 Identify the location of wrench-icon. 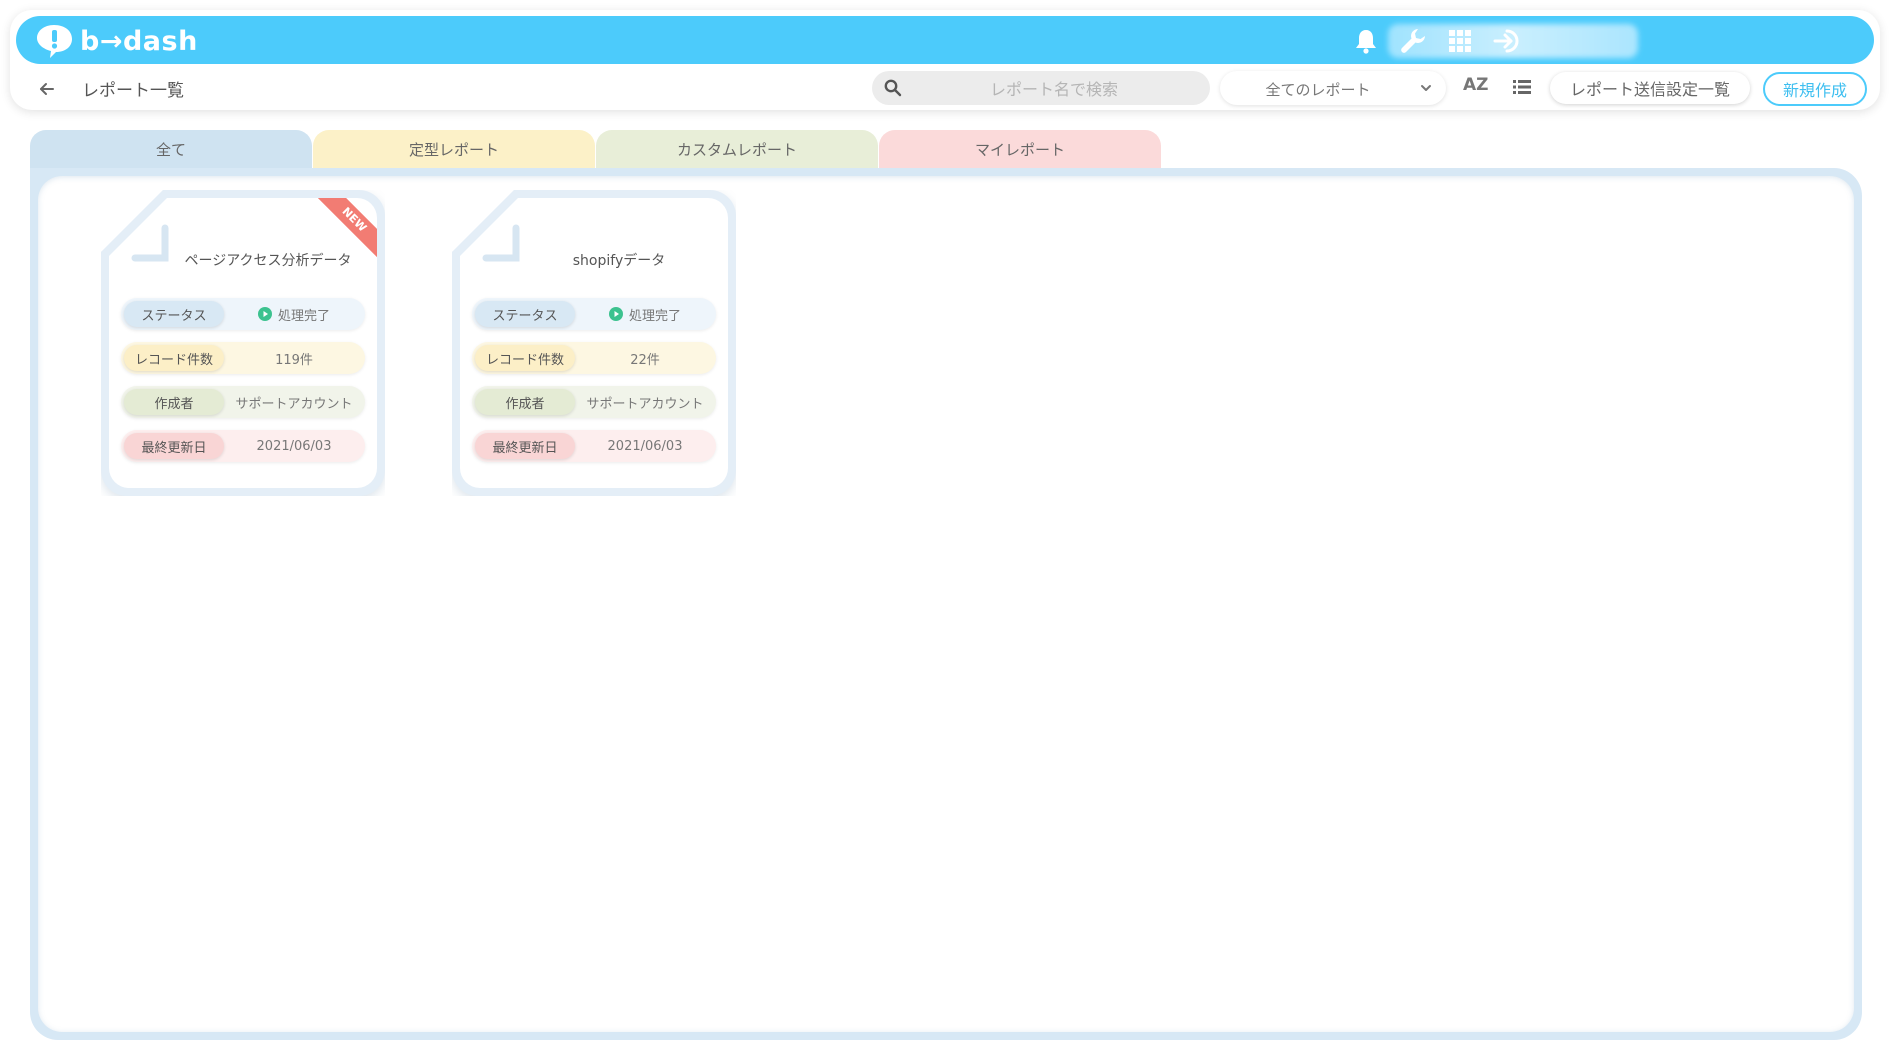
(1413, 41).